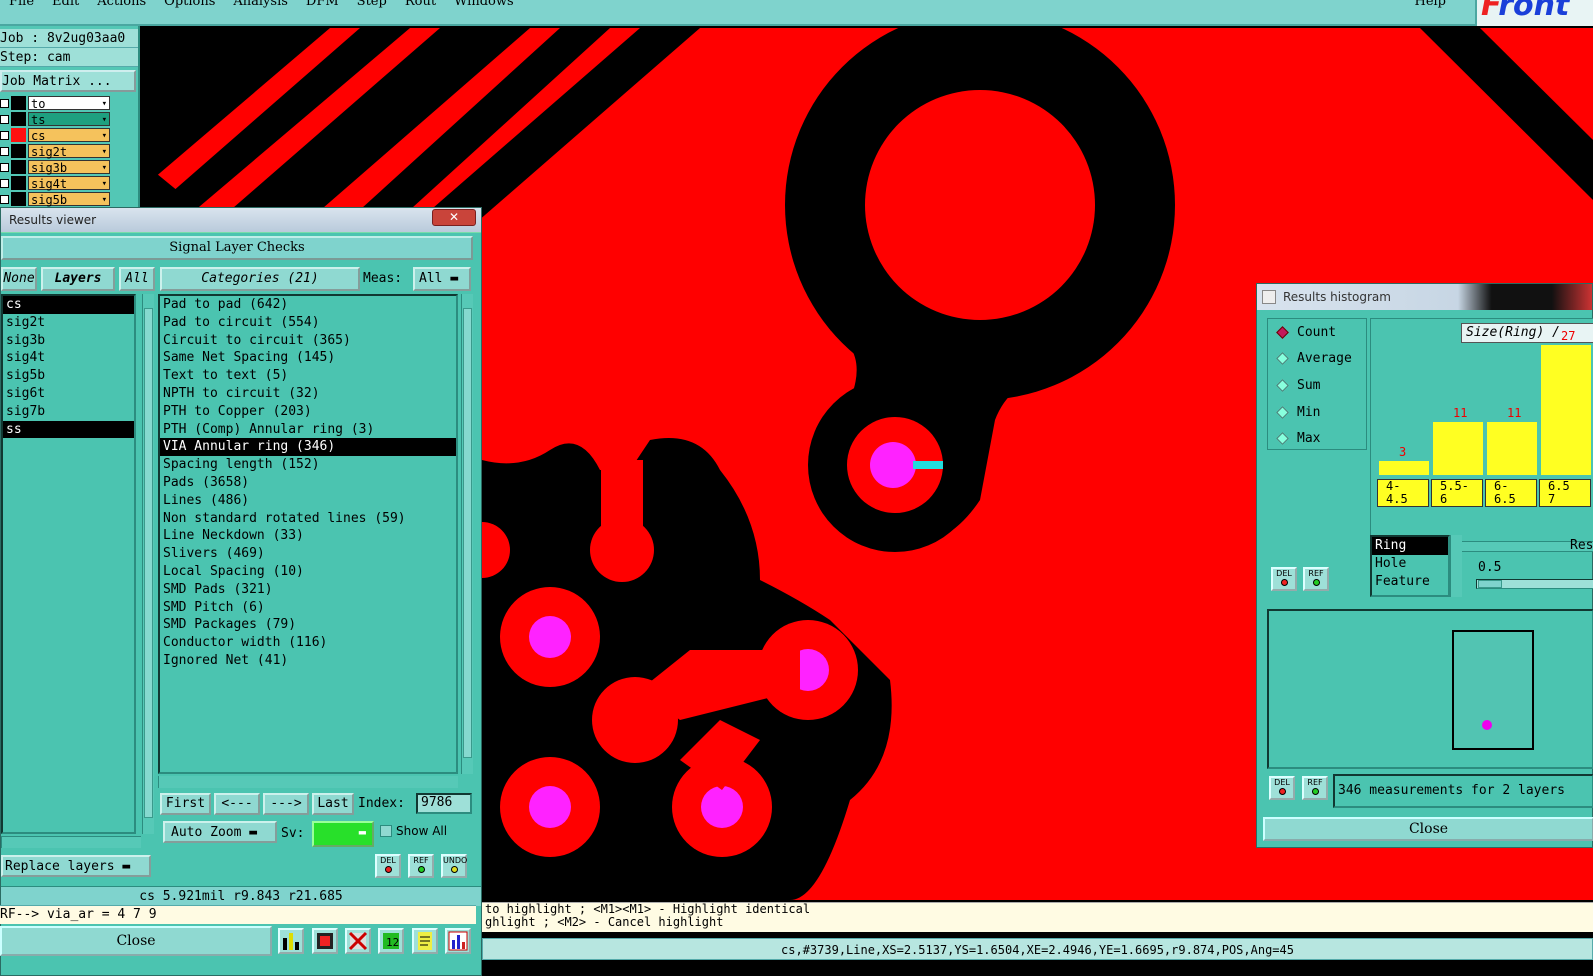 The height and width of the screenshot is (976, 1593). Describe the element at coordinates (238, 914) in the screenshot. I see `command-line: RF--> via_ar = 4 7 9` at that location.